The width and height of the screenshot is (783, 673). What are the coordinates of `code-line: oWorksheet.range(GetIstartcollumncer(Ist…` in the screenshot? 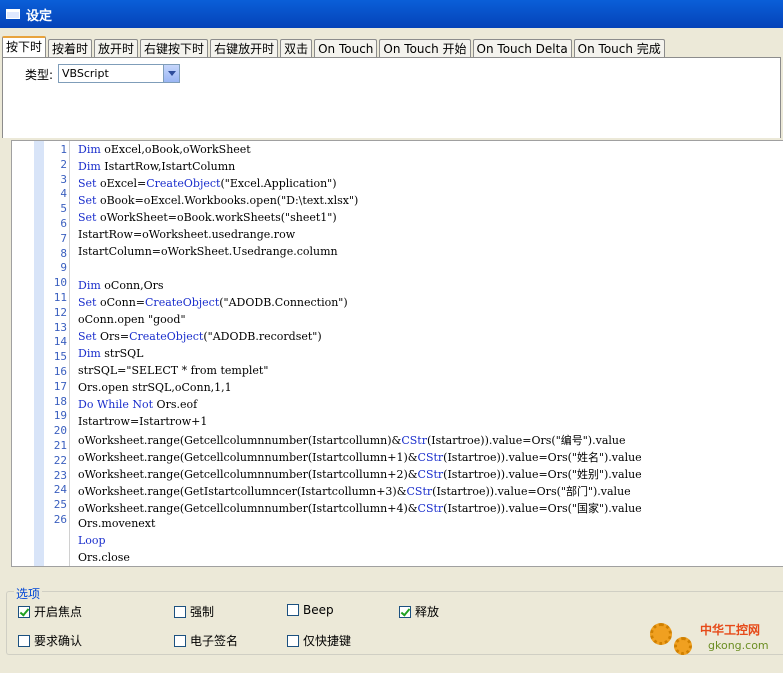 It's located at (354, 491).